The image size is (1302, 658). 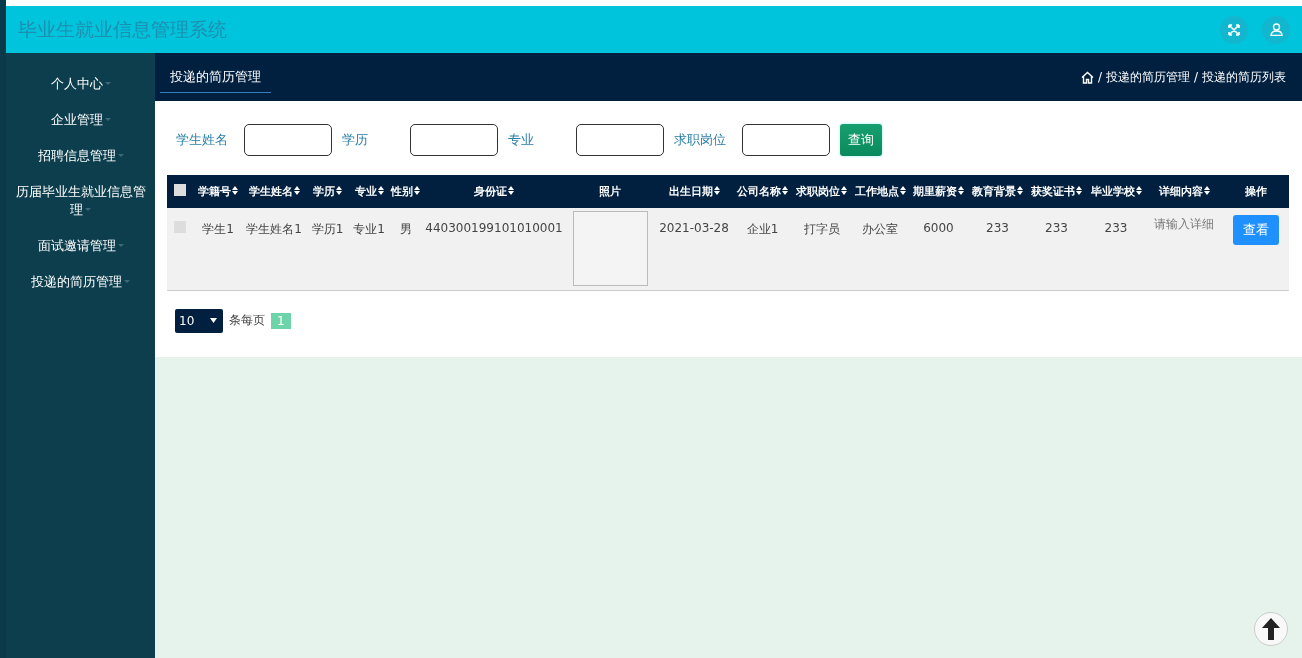 What do you see at coordinates (80, 84) in the screenshot?
I see `sidebar-item: 个人中心` at bounding box center [80, 84].